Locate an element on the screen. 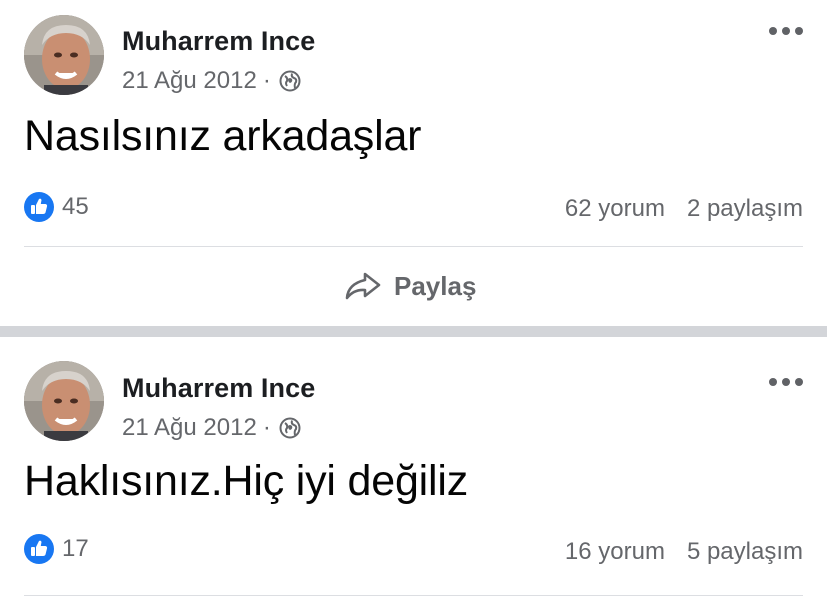 This screenshot has width=827, height=599. comment-count: 16 yorum is located at coordinates (615, 552).